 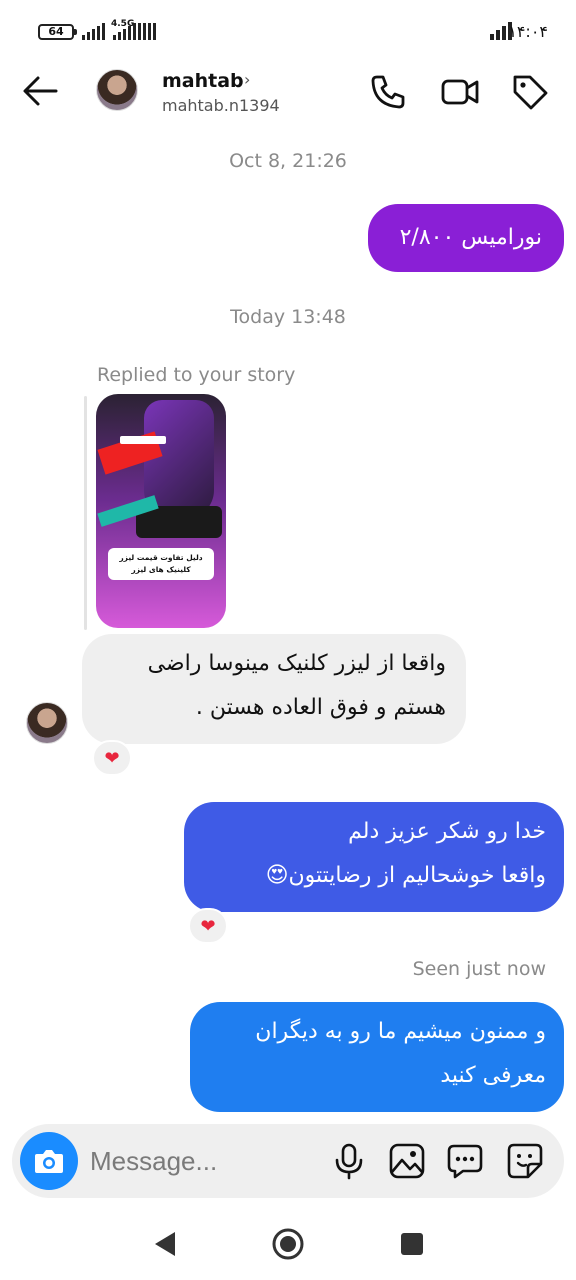 I want to click on phone-icon, so click(x=388, y=92).